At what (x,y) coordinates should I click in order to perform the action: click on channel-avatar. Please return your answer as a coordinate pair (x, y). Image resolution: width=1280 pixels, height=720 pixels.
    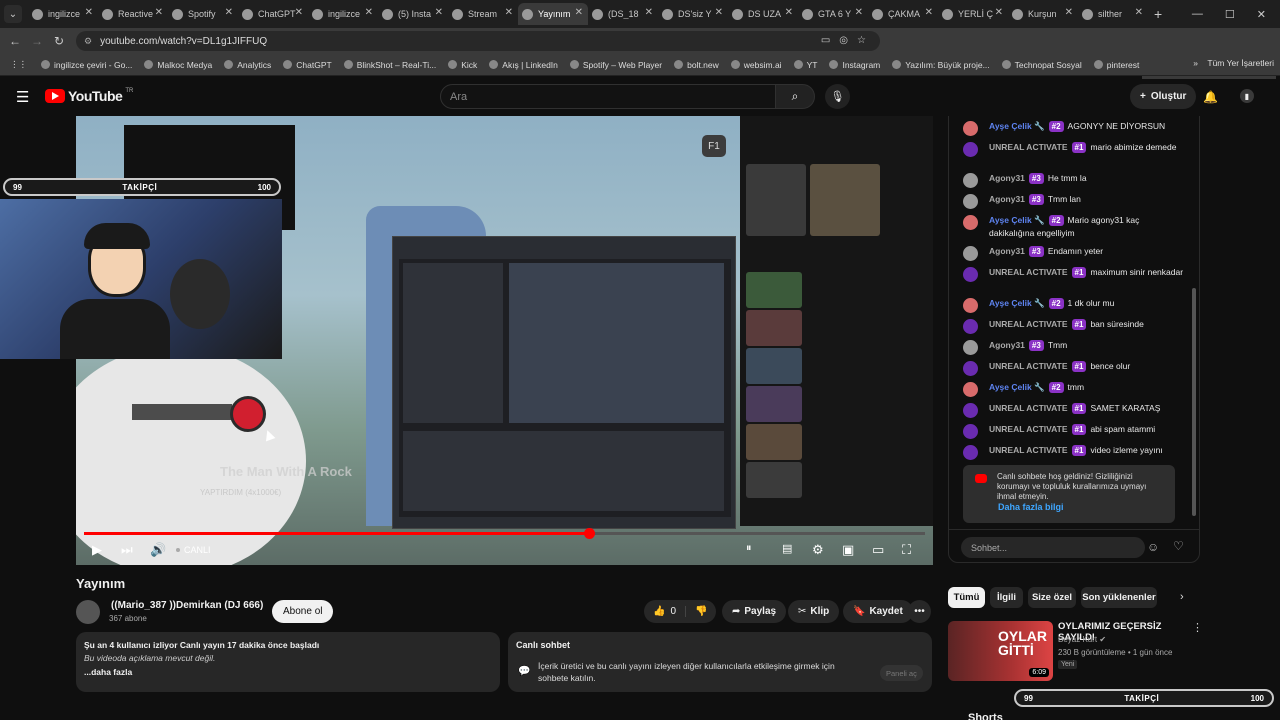
    Looking at the image, I should click on (88, 612).